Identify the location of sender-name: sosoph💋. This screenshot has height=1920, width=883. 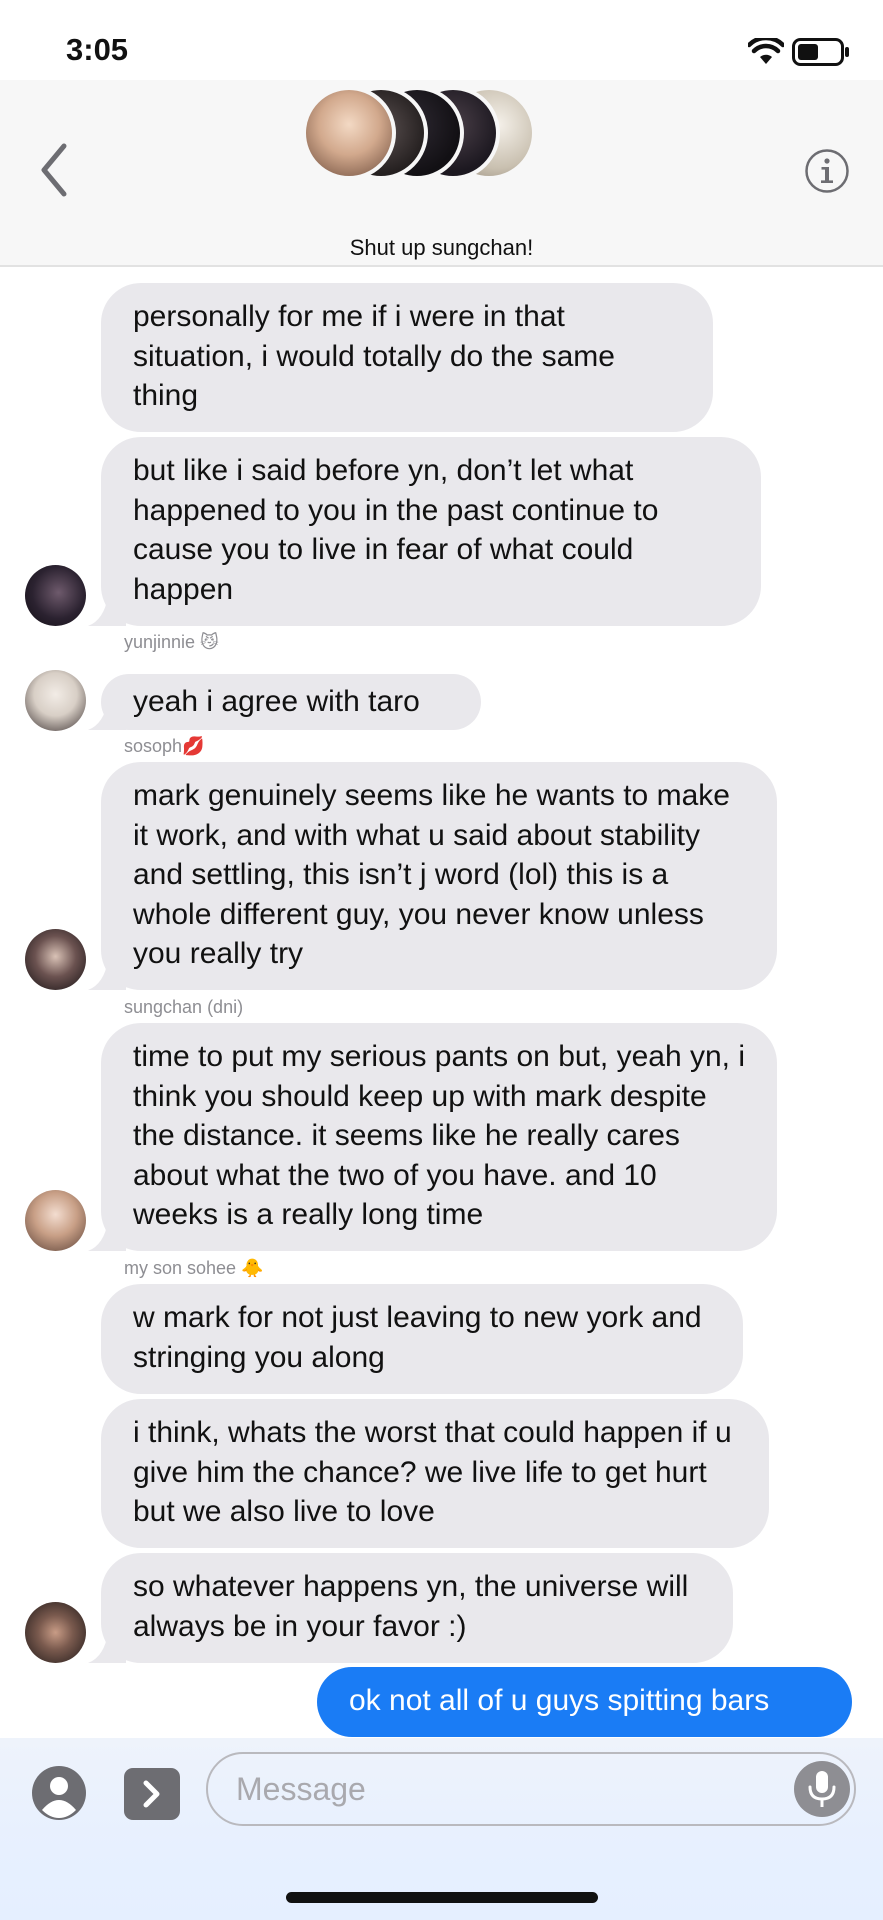
(164, 746).